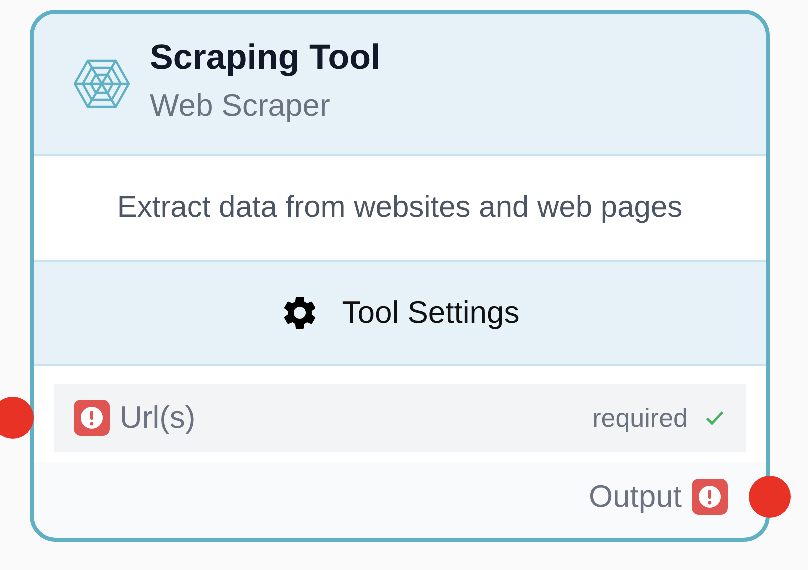  What do you see at coordinates (770, 497) in the screenshot?
I see `output-handle` at bounding box center [770, 497].